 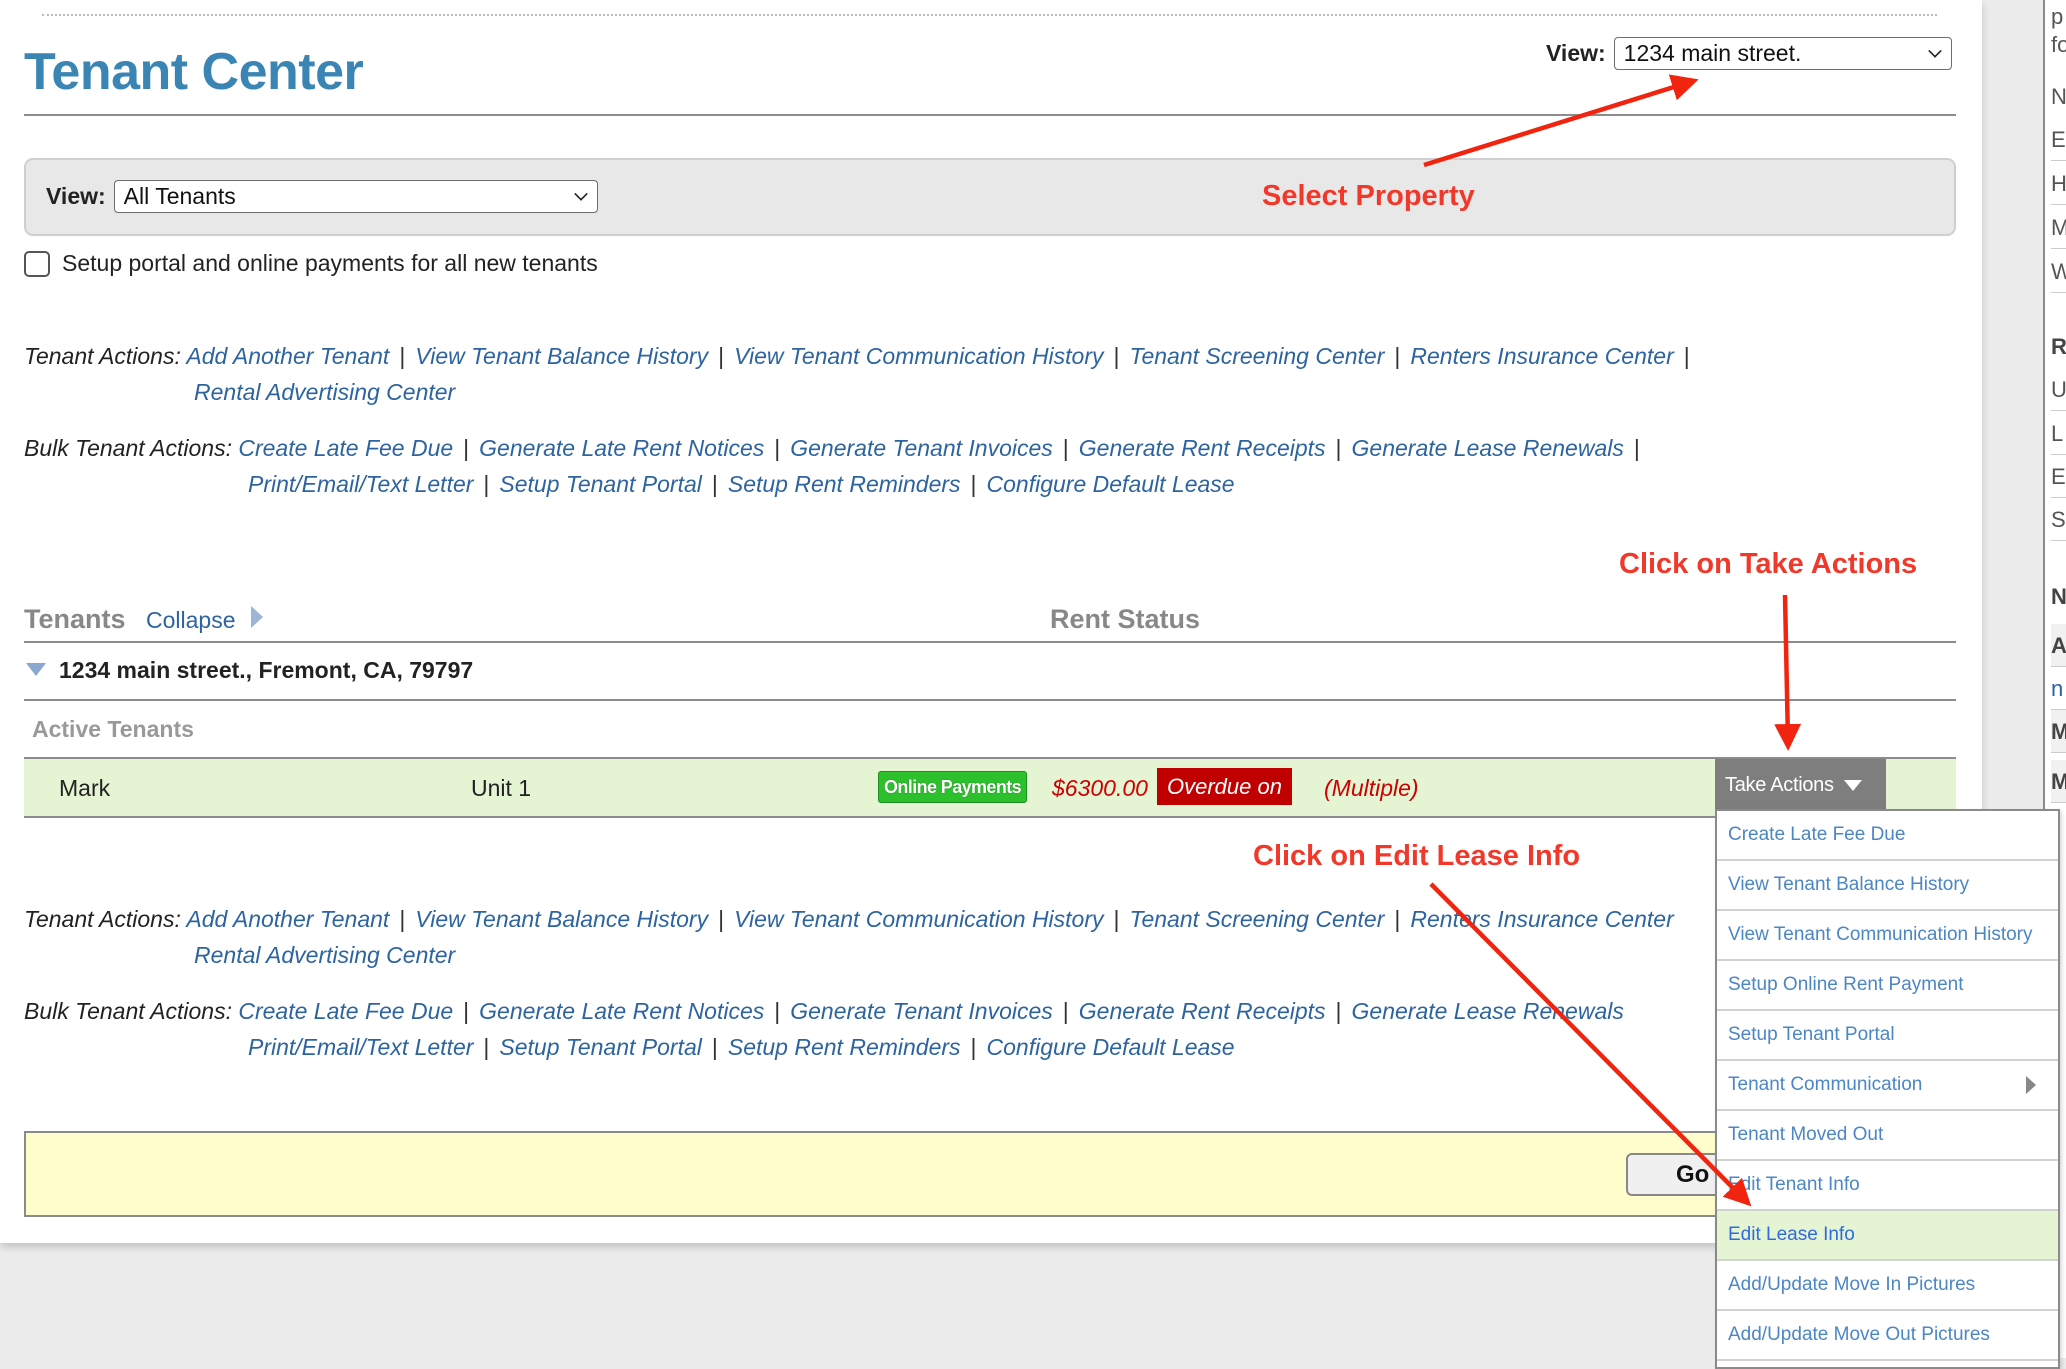 What do you see at coordinates (1934, 51) in the screenshot?
I see `chevron-down-icon` at bounding box center [1934, 51].